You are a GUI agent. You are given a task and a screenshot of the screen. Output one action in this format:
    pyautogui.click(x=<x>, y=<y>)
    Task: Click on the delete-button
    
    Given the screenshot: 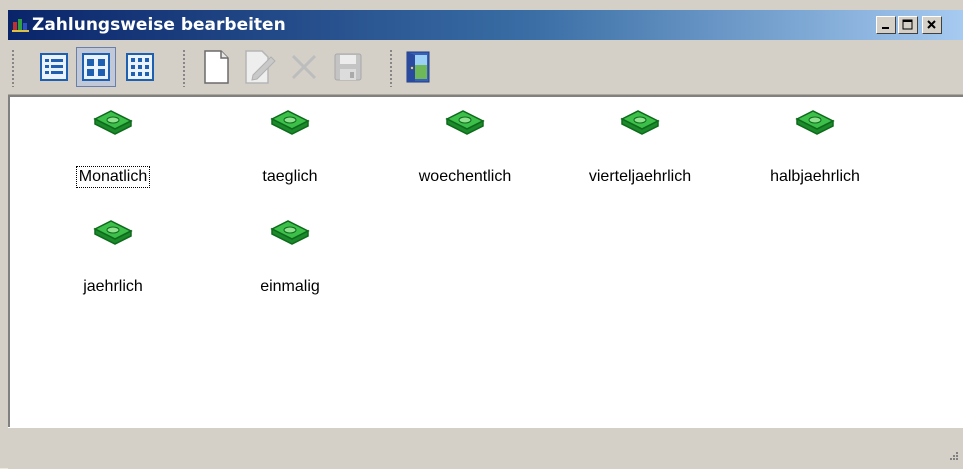 What is the action you would take?
    pyautogui.click(x=304, y=67)
    